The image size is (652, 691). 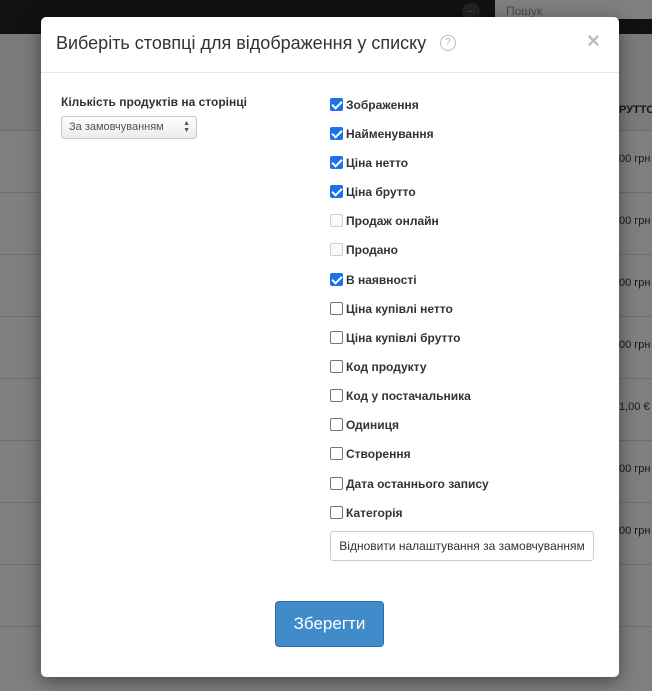 I want to click on products-per-page-label: Кількість продуктів на сторінці, so click(x=154, y=102).